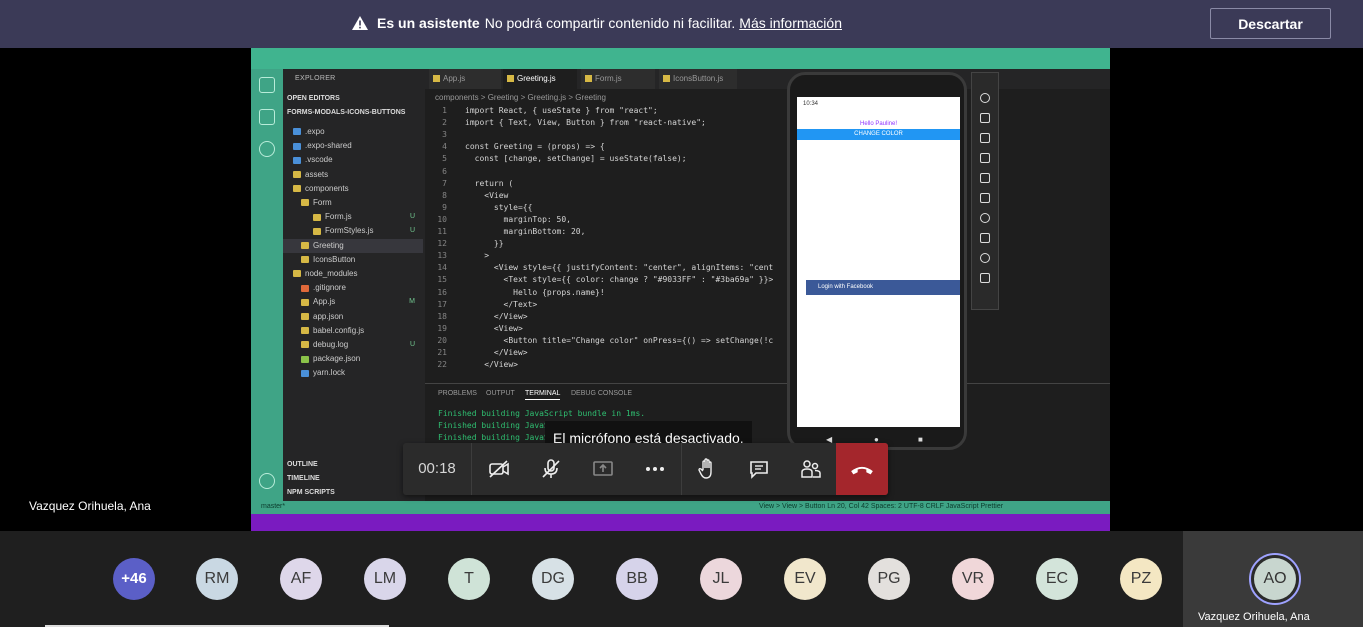  What do you see at coordinates (457, 393) in the screenshot?
I see `panel-tab-problems: PROBLEMS` at bounding box center [457, 393].